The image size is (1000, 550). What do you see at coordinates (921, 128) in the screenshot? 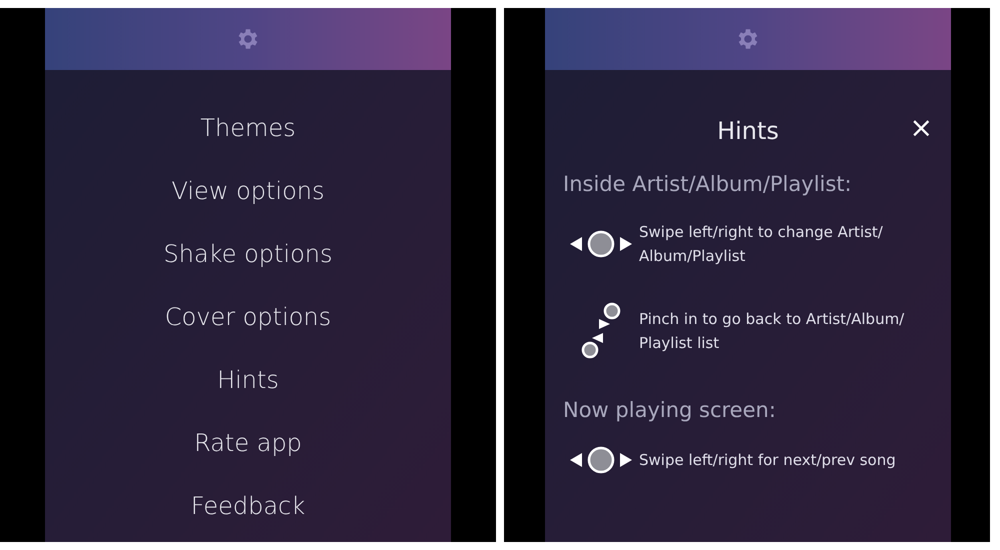
I see `close-button: ×` at bounding box center [921, 128].